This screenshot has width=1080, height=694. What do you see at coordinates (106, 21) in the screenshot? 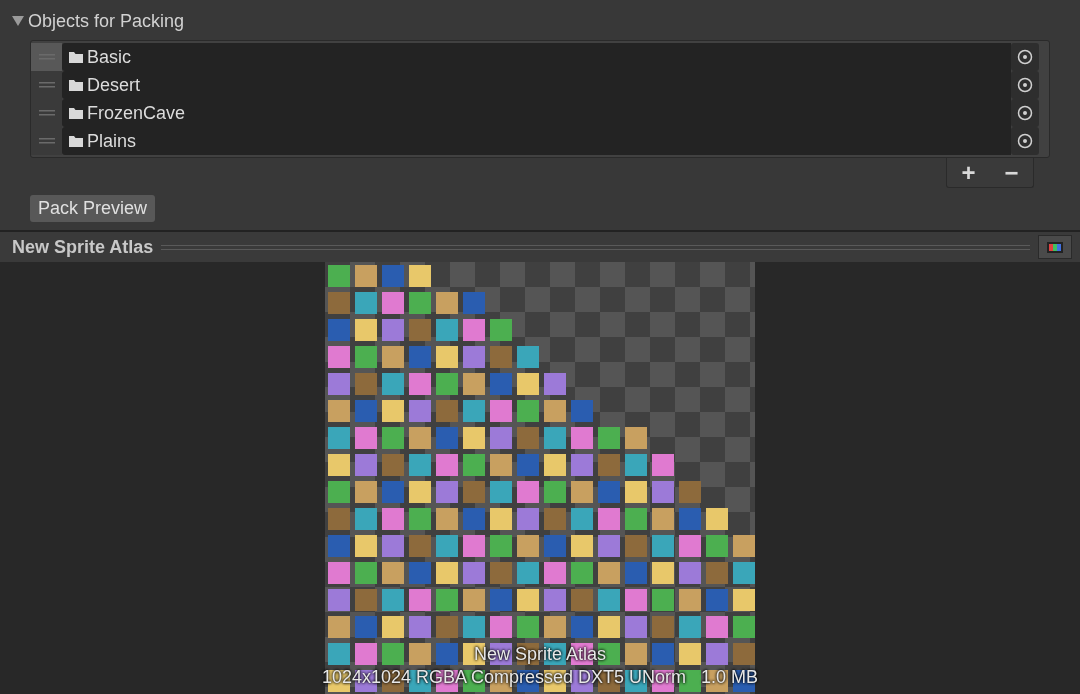
I see `section-title: Objects for Packing` at bounding box center [106, 21].